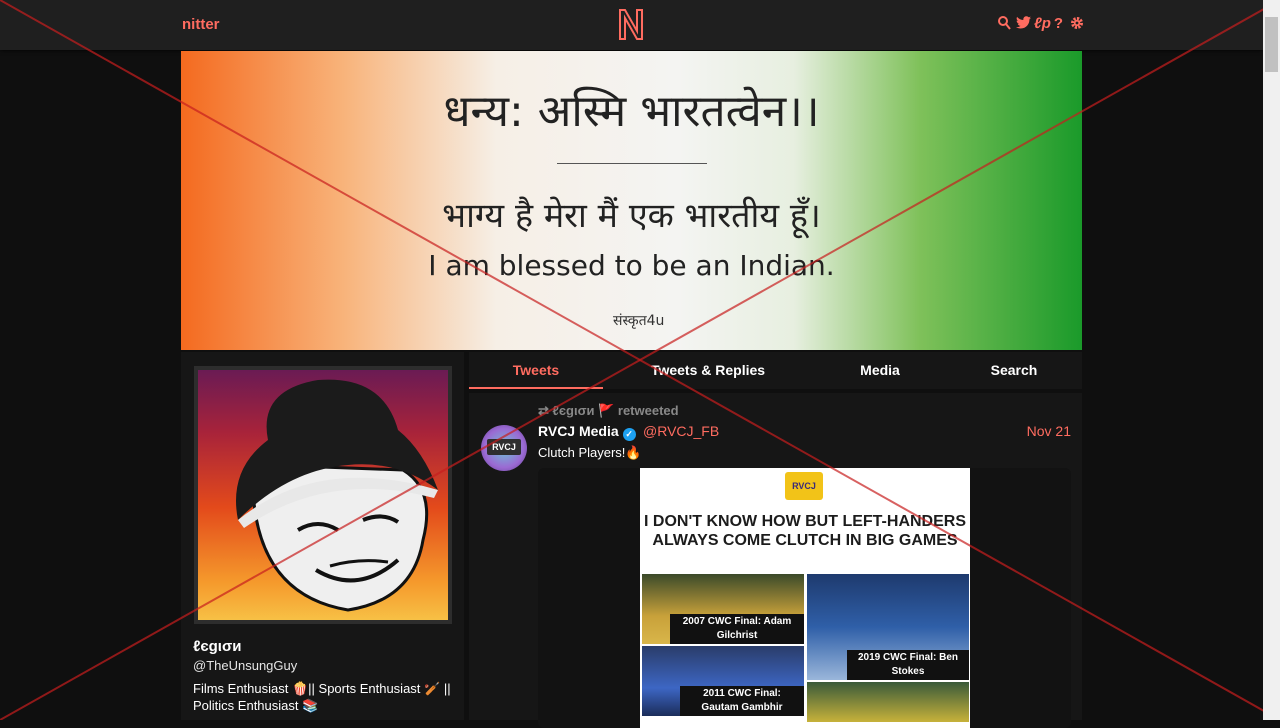  I want to click on scroll-up-arrow-icon, so click(1271, 8).